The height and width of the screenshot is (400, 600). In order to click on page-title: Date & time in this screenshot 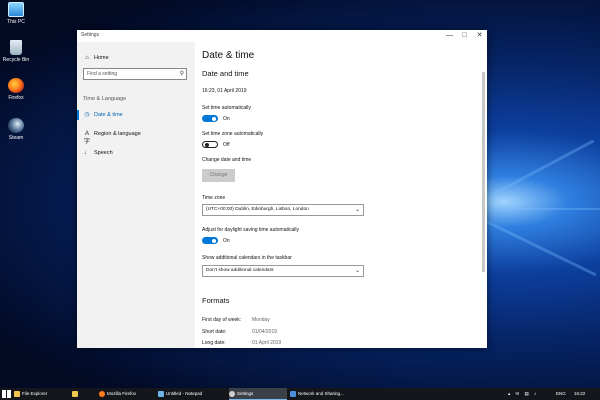, I will do `click(228, 55)`.